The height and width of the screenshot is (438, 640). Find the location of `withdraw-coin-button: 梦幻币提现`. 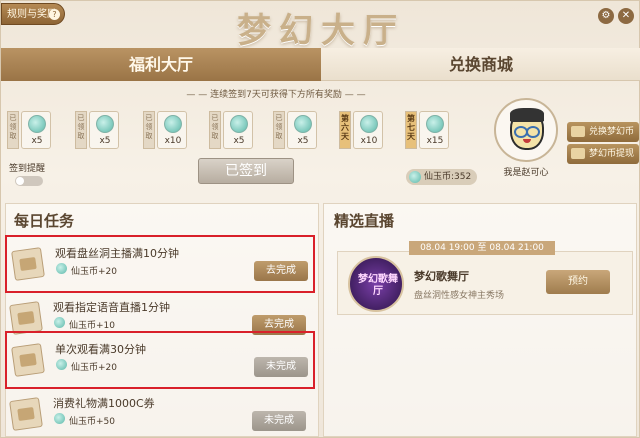

withdraw-coin-button: 梦幻币提现 is located at coordinates (603, 154).